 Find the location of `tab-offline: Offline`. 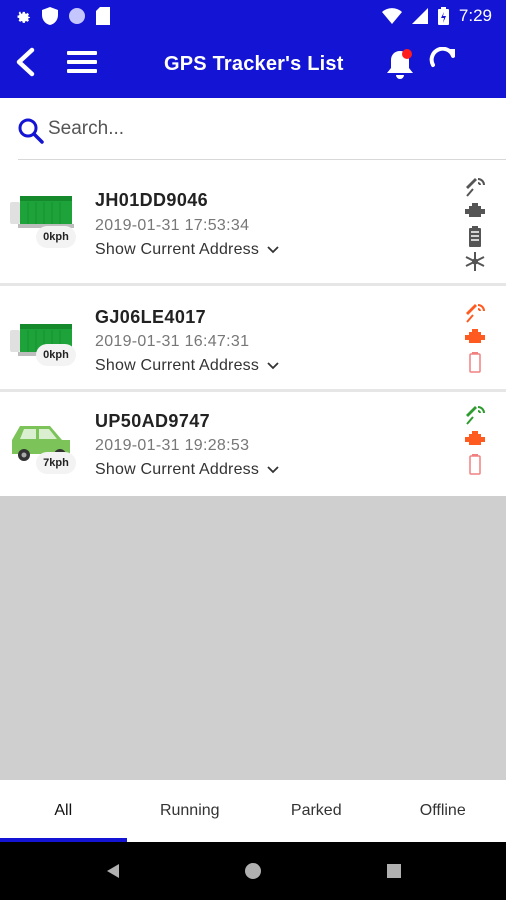

tab-offline: Offline is located at coordinates (443, 811).